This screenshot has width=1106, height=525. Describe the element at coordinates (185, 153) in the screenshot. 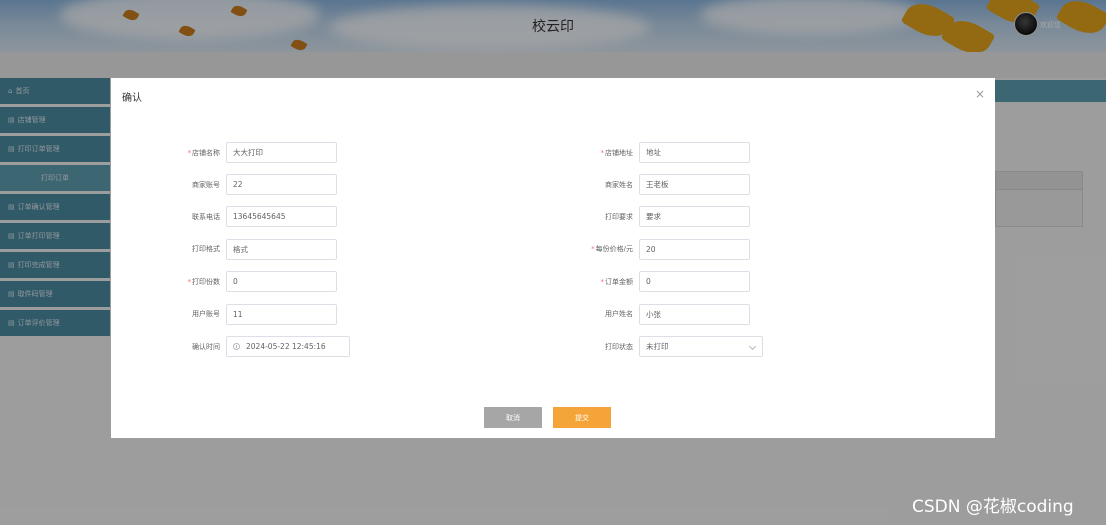

I see `shop-name-label: *店铺名称` at that location.